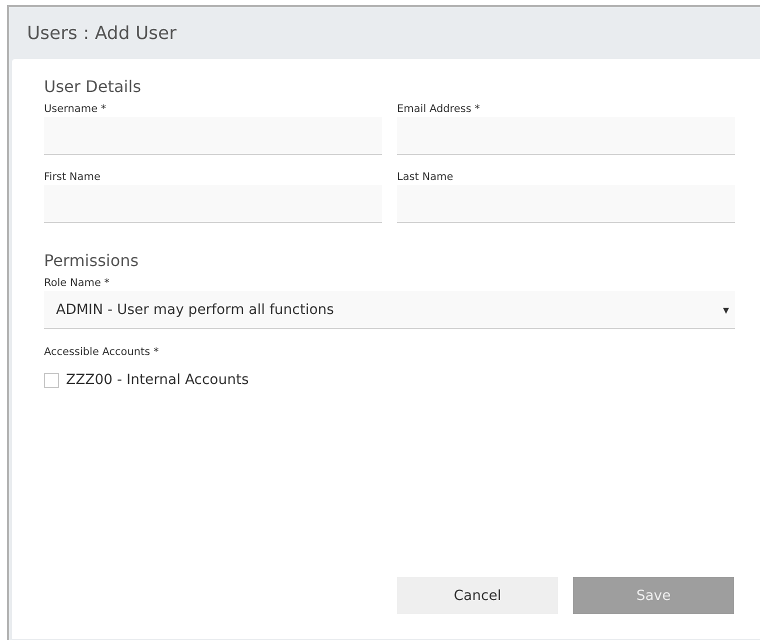  Describe the element at coordinates (92, 260) in the screenshot. I see `section-heading: Permissions` at that location.